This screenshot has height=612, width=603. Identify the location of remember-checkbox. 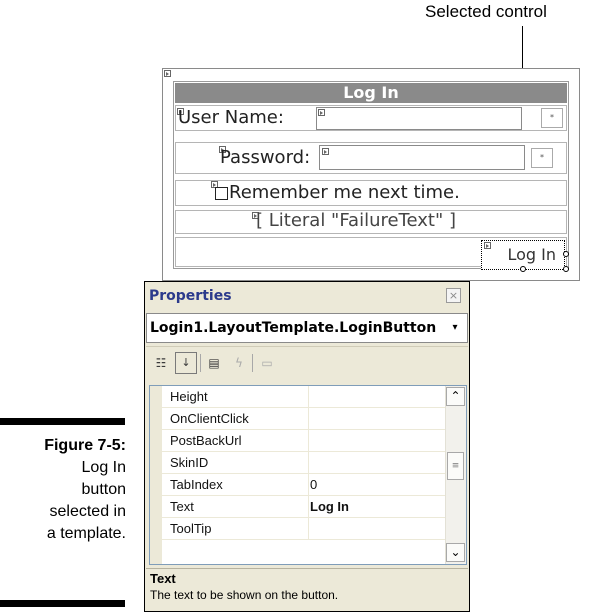
(221, 193).